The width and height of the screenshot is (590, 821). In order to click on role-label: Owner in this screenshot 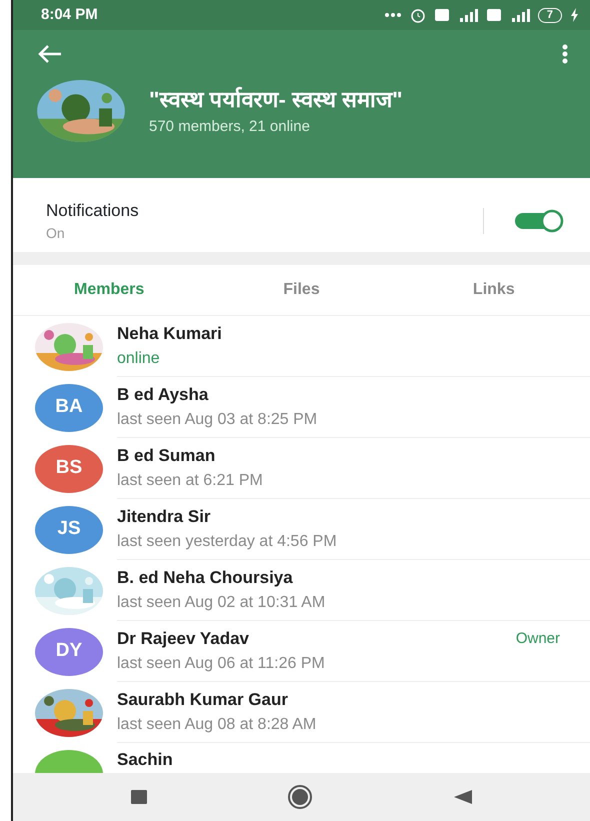, I will do `click(538, 638)`.